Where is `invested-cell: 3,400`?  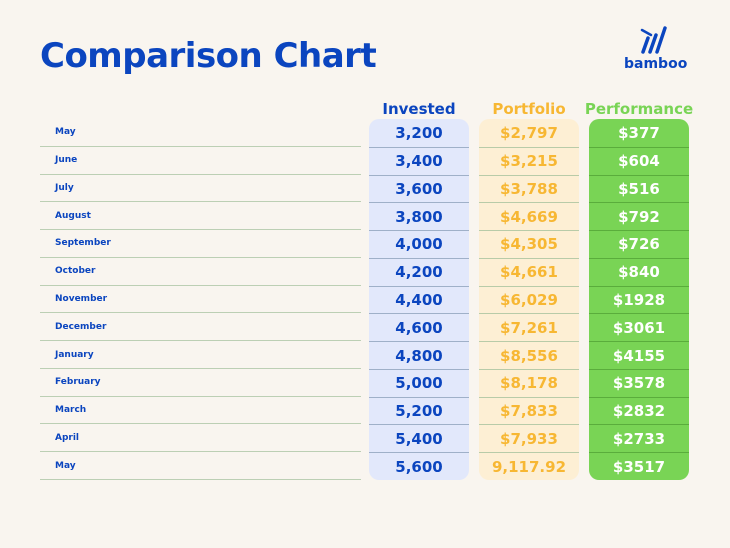 invested-cell: 3,400 is located at coordinates (419, 160).